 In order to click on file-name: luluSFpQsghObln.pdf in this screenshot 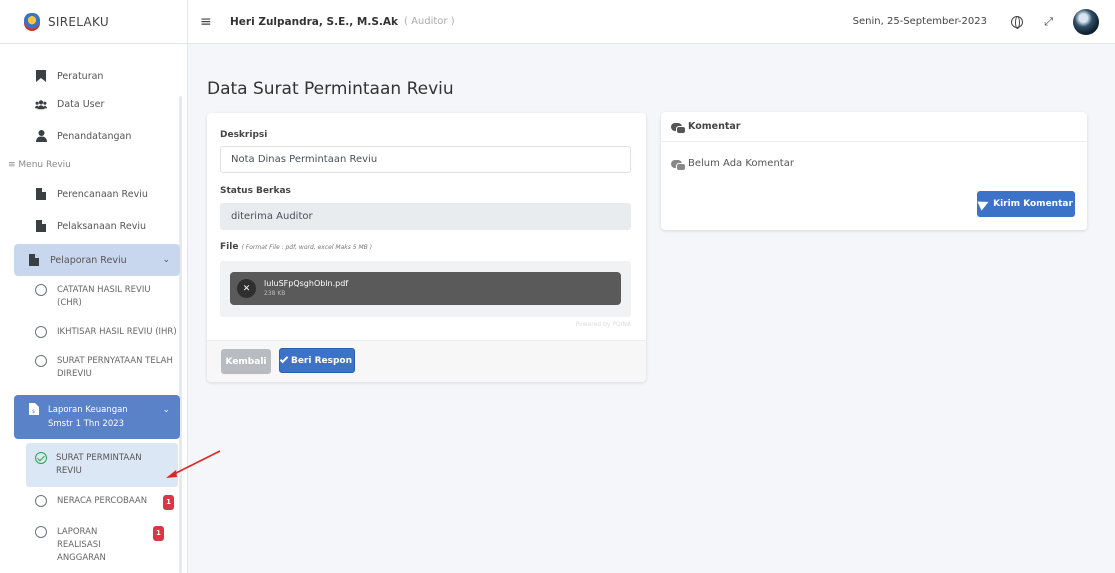, I will do `click(306, 283)`.